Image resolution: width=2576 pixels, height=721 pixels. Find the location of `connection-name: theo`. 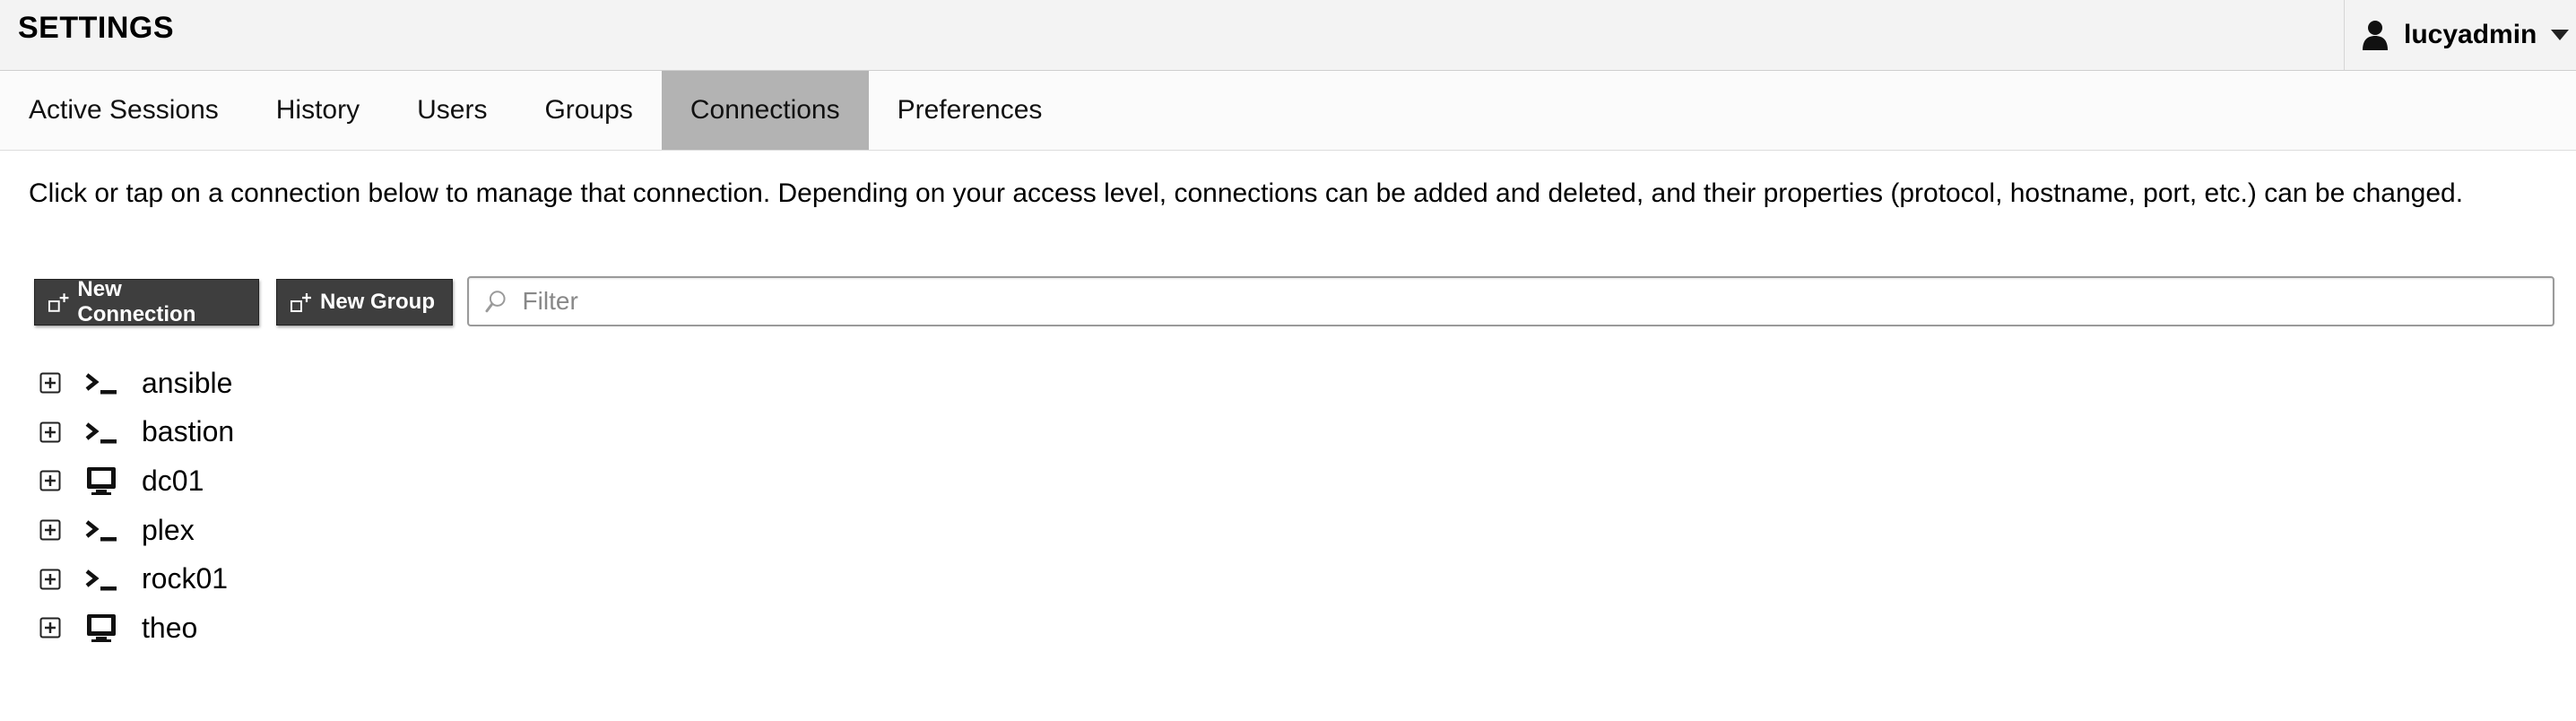

connection-name: theo is located at coordinates (170, 627).